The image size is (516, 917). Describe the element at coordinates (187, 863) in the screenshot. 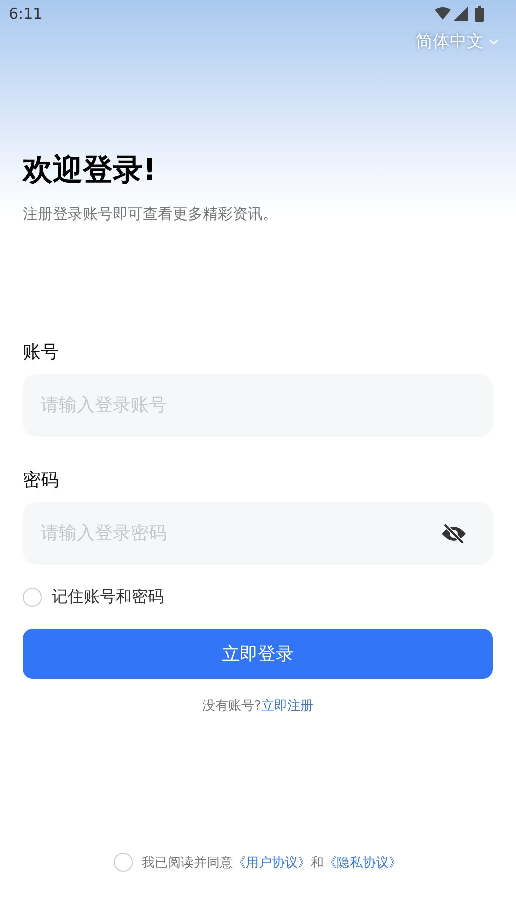

I see `agreement-text: 我已阅读并同意` at that location.